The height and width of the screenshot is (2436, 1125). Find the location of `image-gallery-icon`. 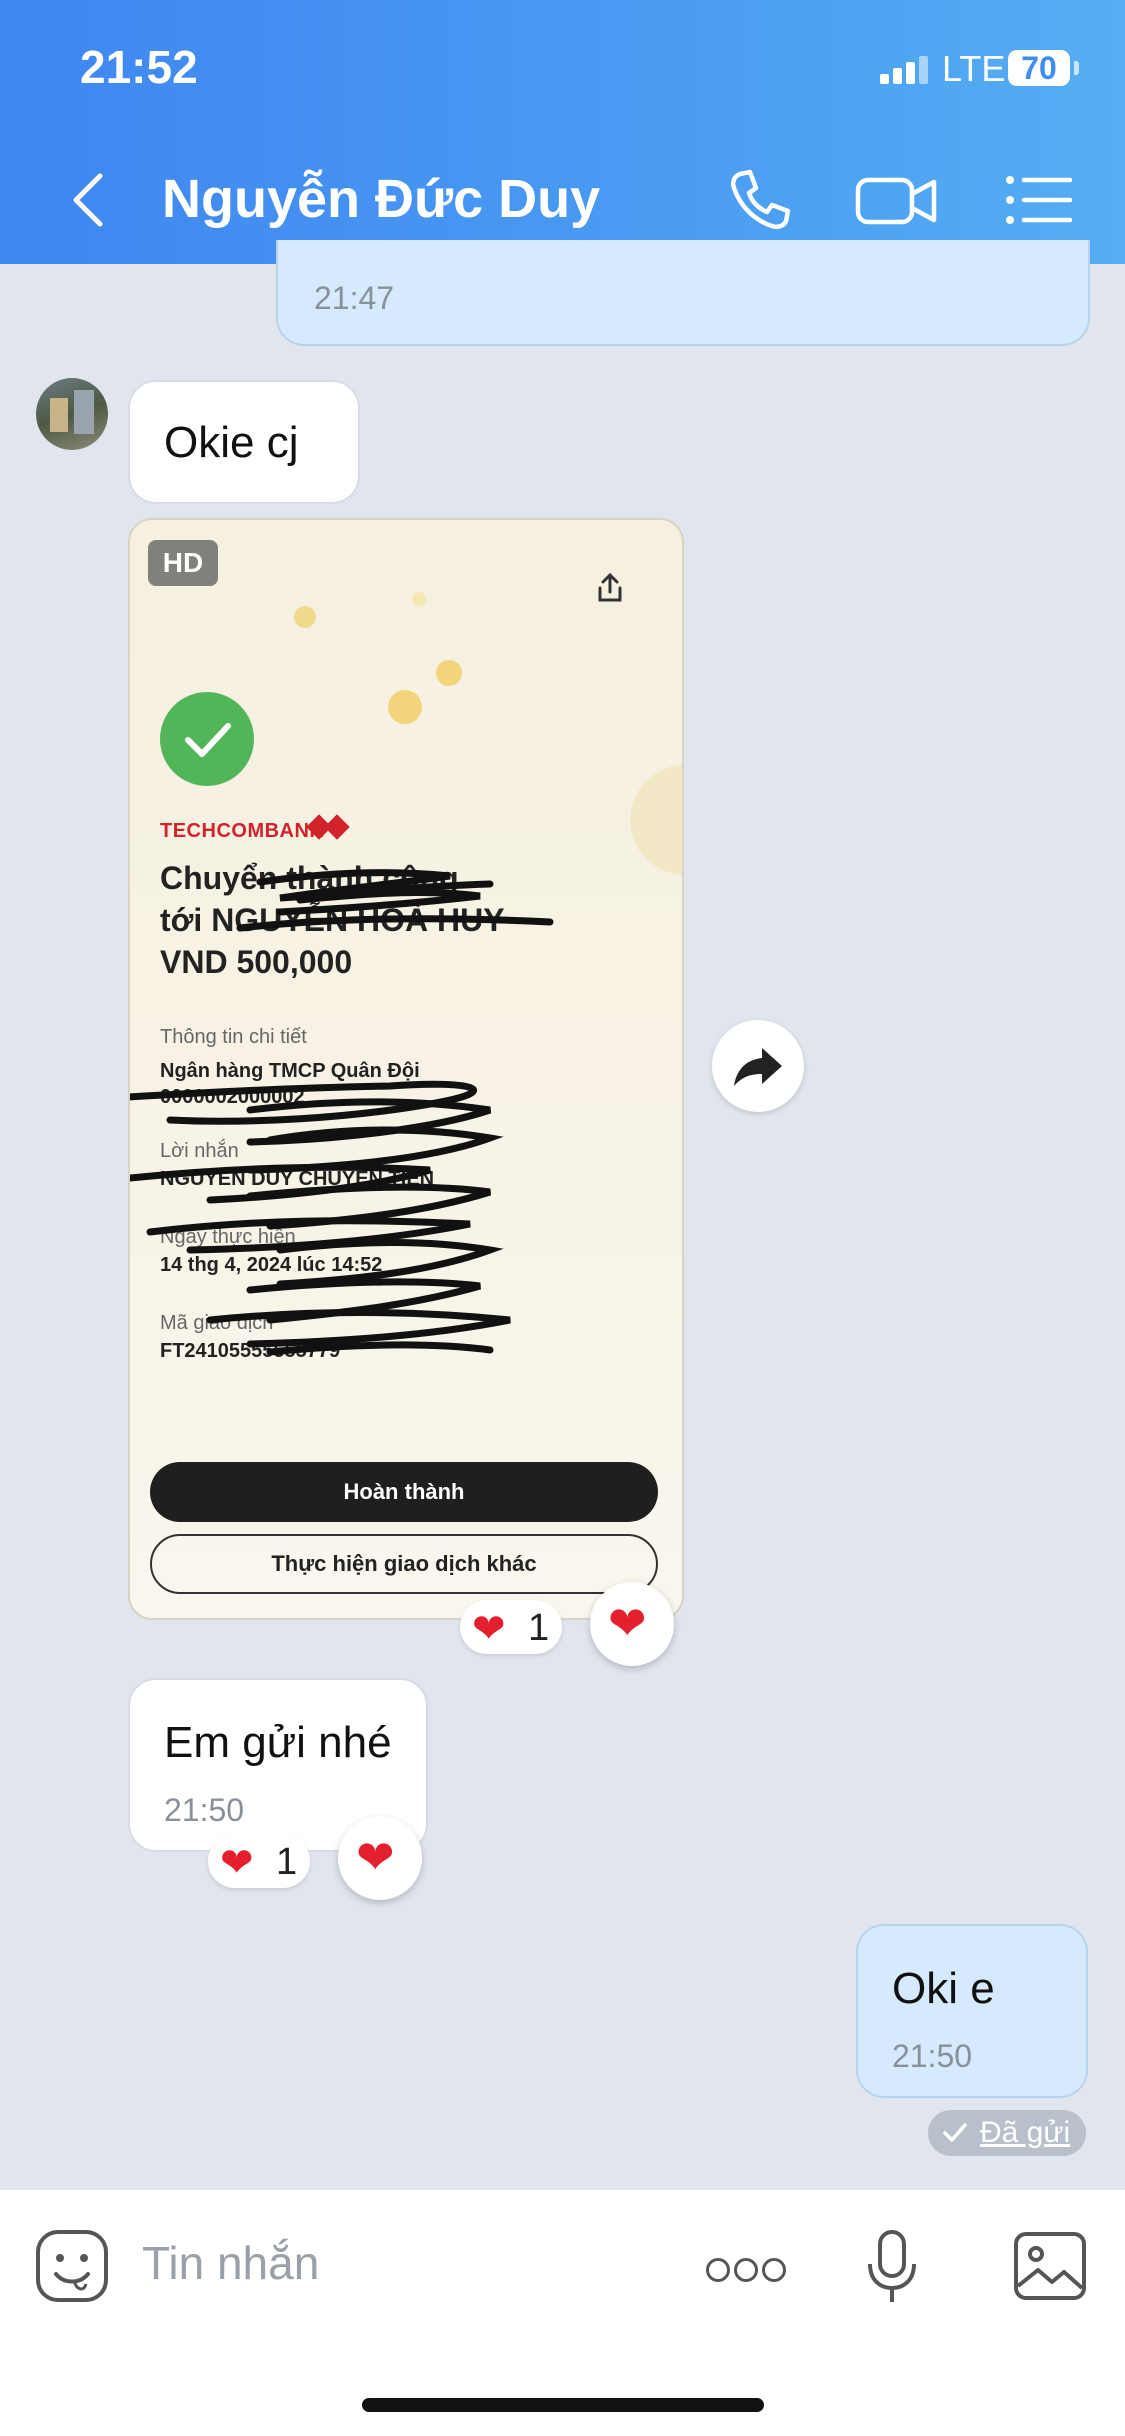

image-gallery-icon is located at coordinates (1050, 2266).